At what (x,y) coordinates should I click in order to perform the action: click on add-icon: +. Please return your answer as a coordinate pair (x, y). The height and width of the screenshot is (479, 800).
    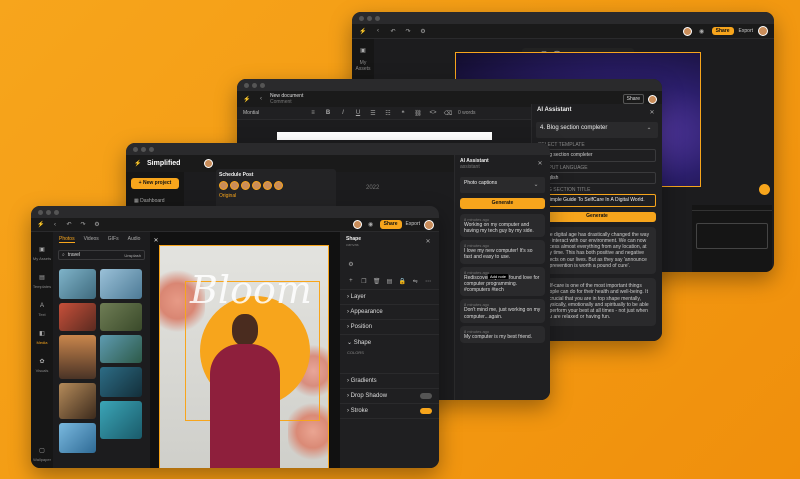
    Looking at the image, I should click on (351, 281).